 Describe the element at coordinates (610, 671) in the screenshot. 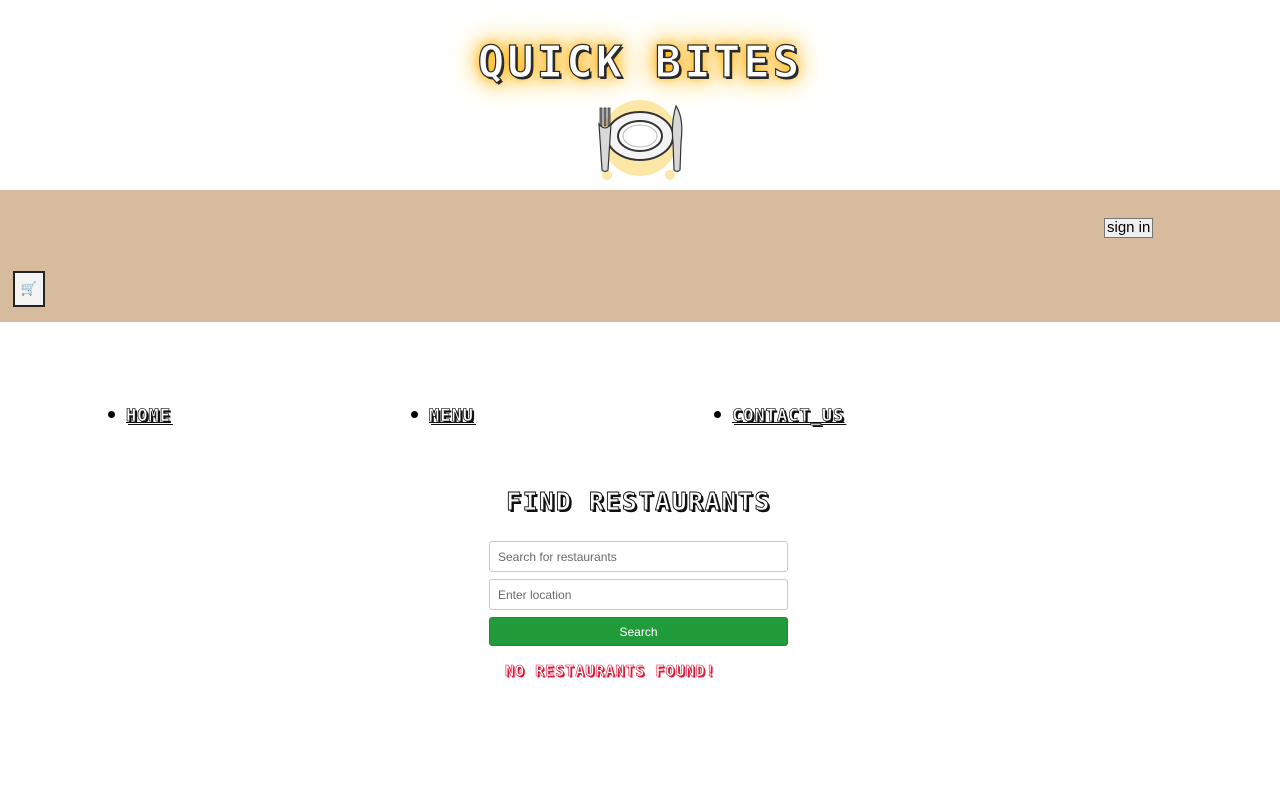

I see `no-results-message: No Restaurants Found!` at that location.